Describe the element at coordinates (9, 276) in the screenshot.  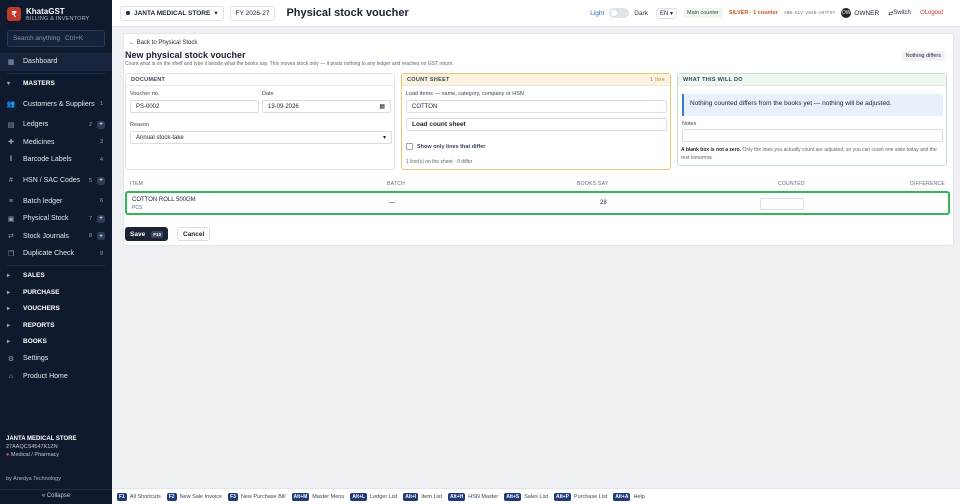
I see `chevron-right-icon: ▸` at that location.